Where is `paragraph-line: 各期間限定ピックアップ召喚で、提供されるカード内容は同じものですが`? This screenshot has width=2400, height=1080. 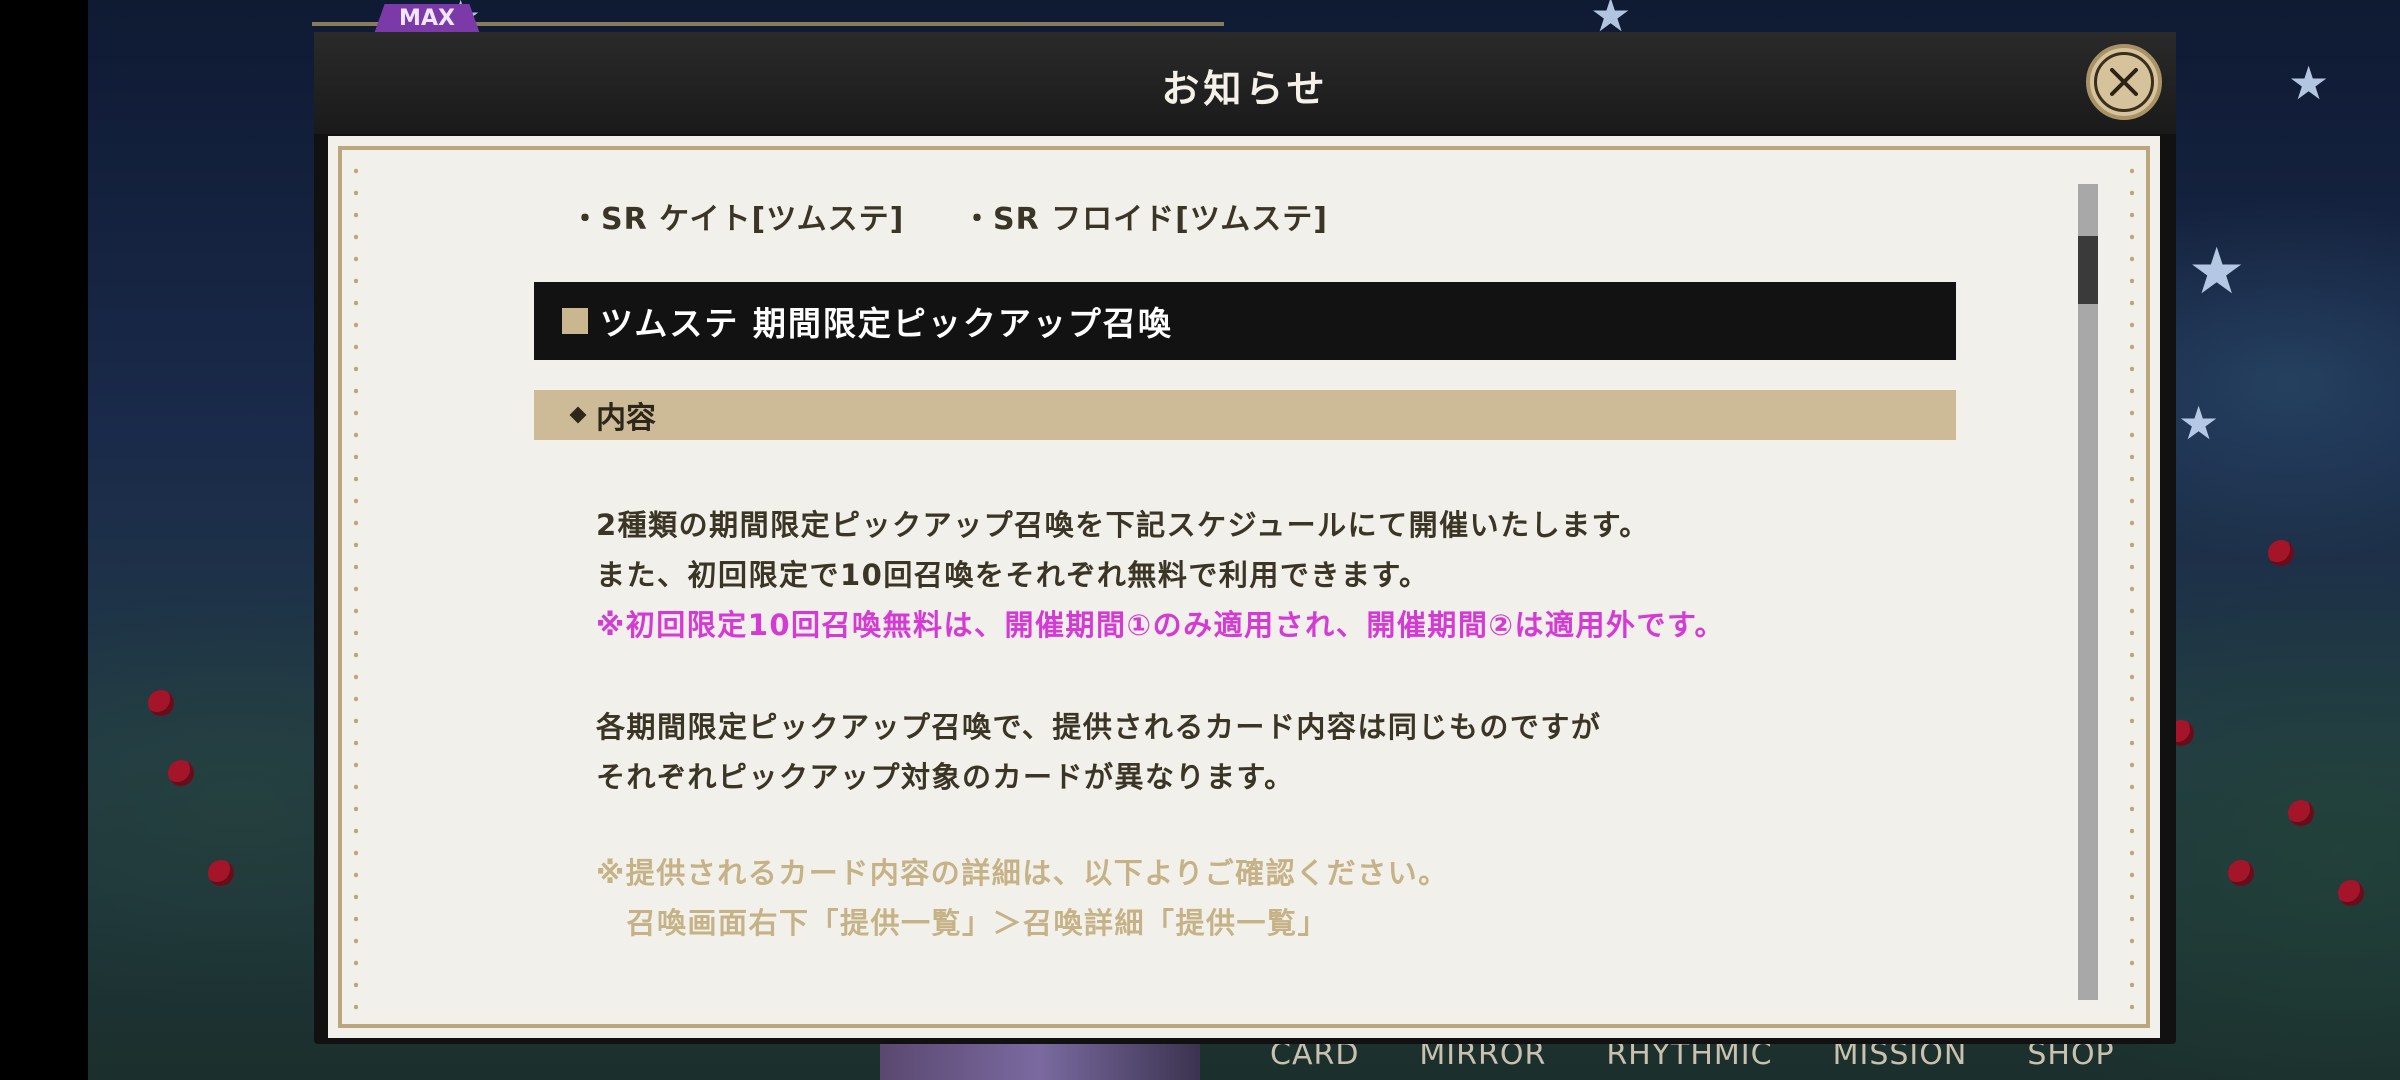 paragraph-line: 各期間限定ピックアップ召喚で、提供されるカード内容は同じものですが is located at coordinates (1099, 727).